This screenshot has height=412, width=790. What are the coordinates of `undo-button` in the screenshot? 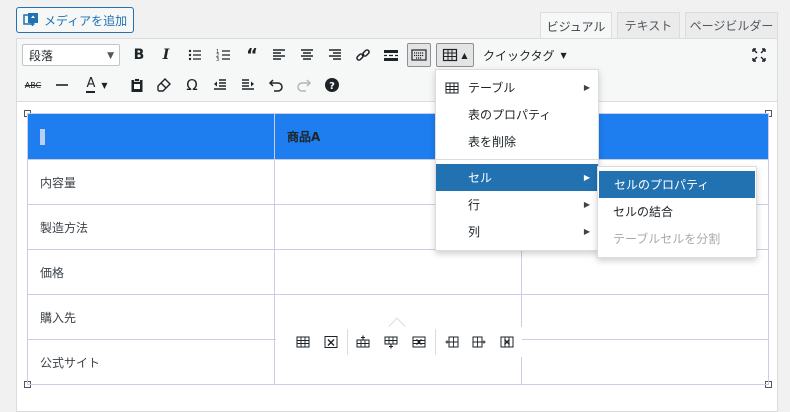 It's located at (276, 85).